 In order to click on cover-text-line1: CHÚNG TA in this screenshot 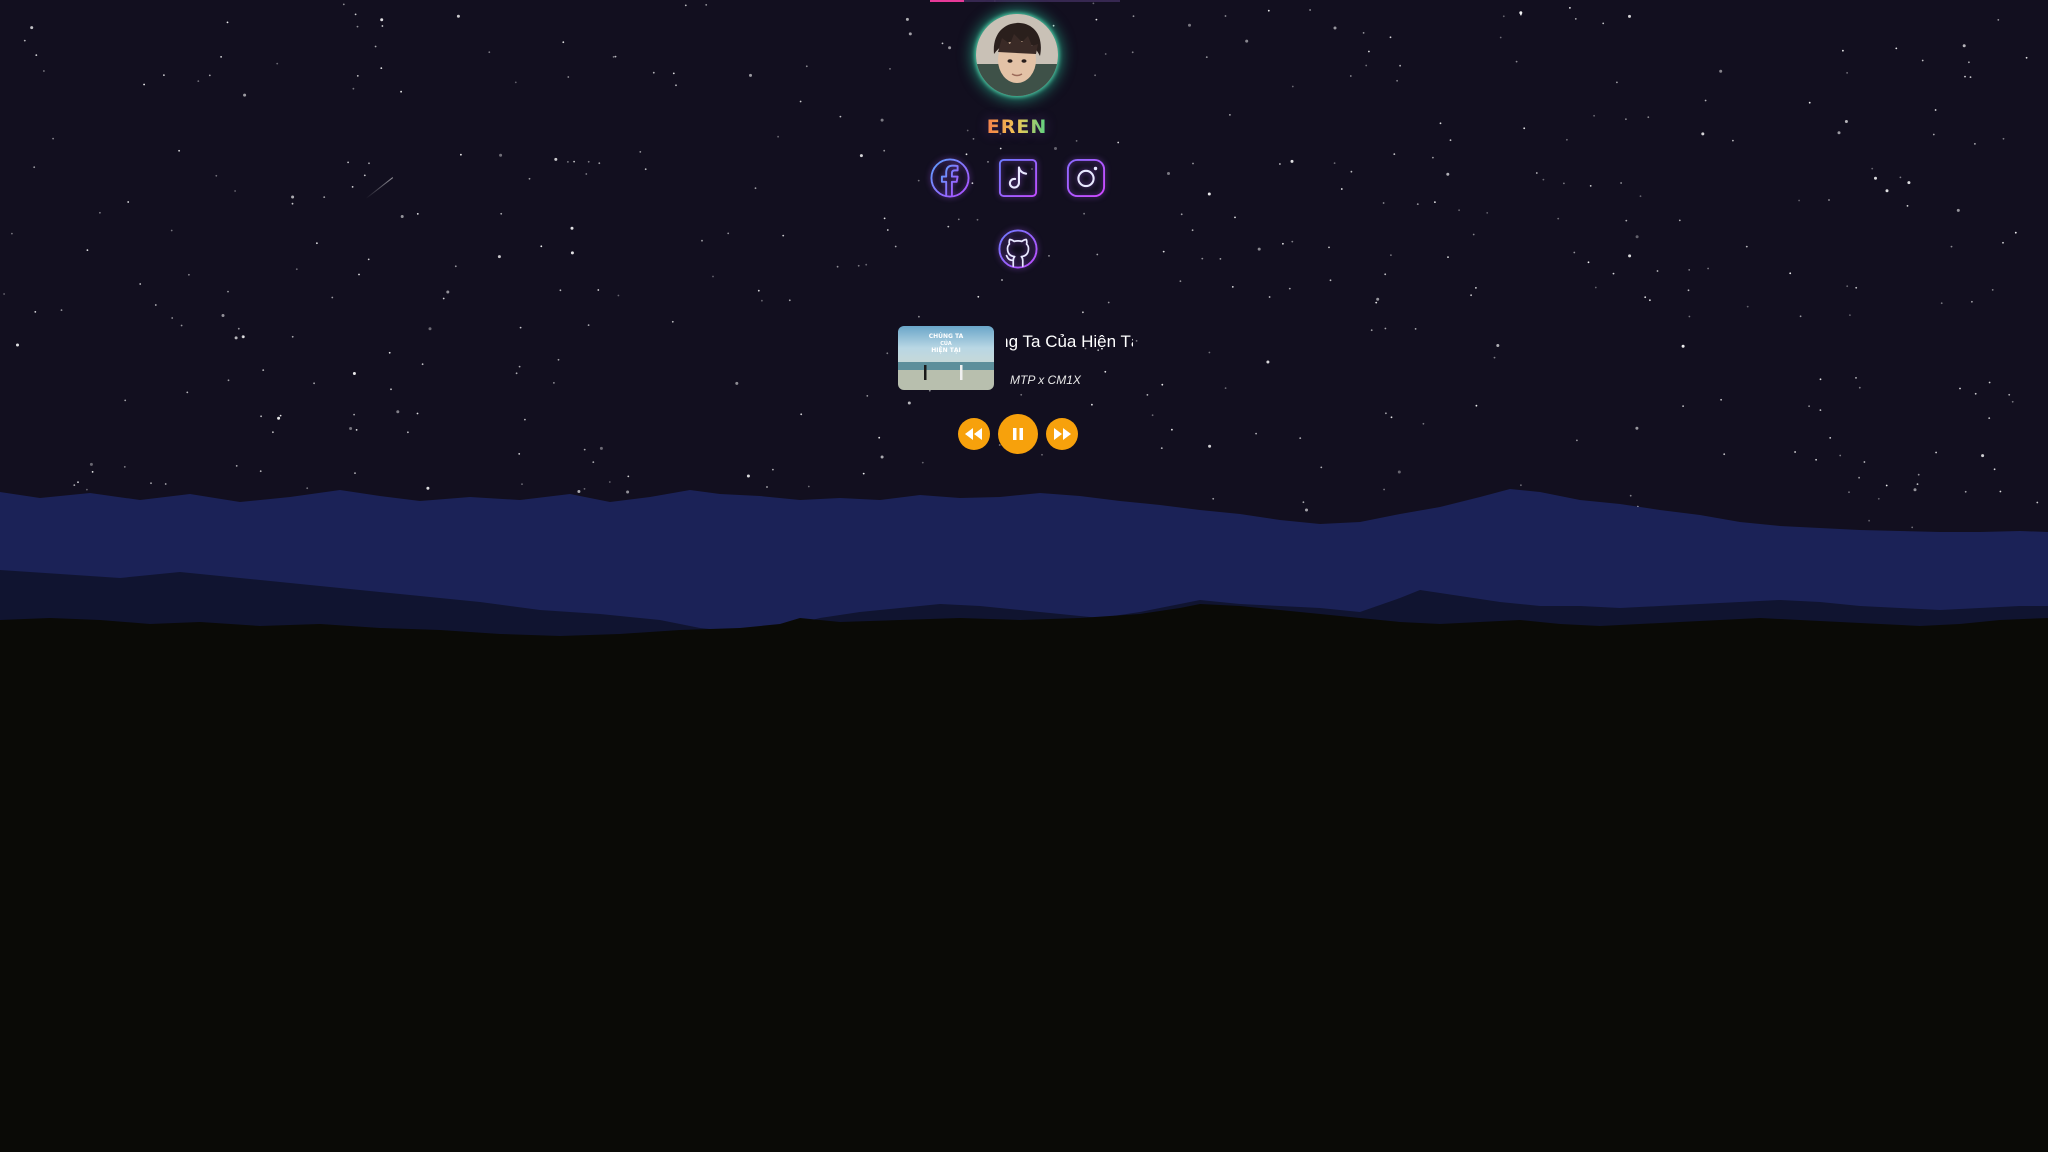, I will do `click(946, 336)`.